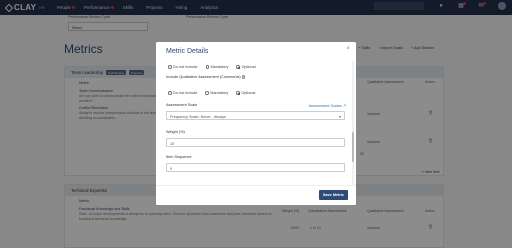  Describe the element at coordinates (185, 67) in the screenshot. I see `radio-label: Do not Include` at that location.